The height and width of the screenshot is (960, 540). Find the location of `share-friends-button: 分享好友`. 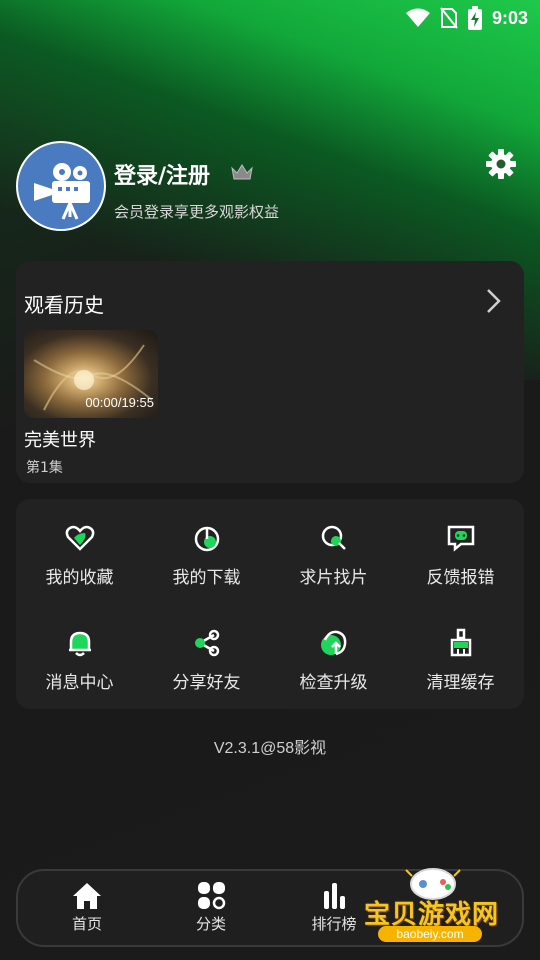

share-friends-button: 分享好友 is located at coordinates (206, 649).